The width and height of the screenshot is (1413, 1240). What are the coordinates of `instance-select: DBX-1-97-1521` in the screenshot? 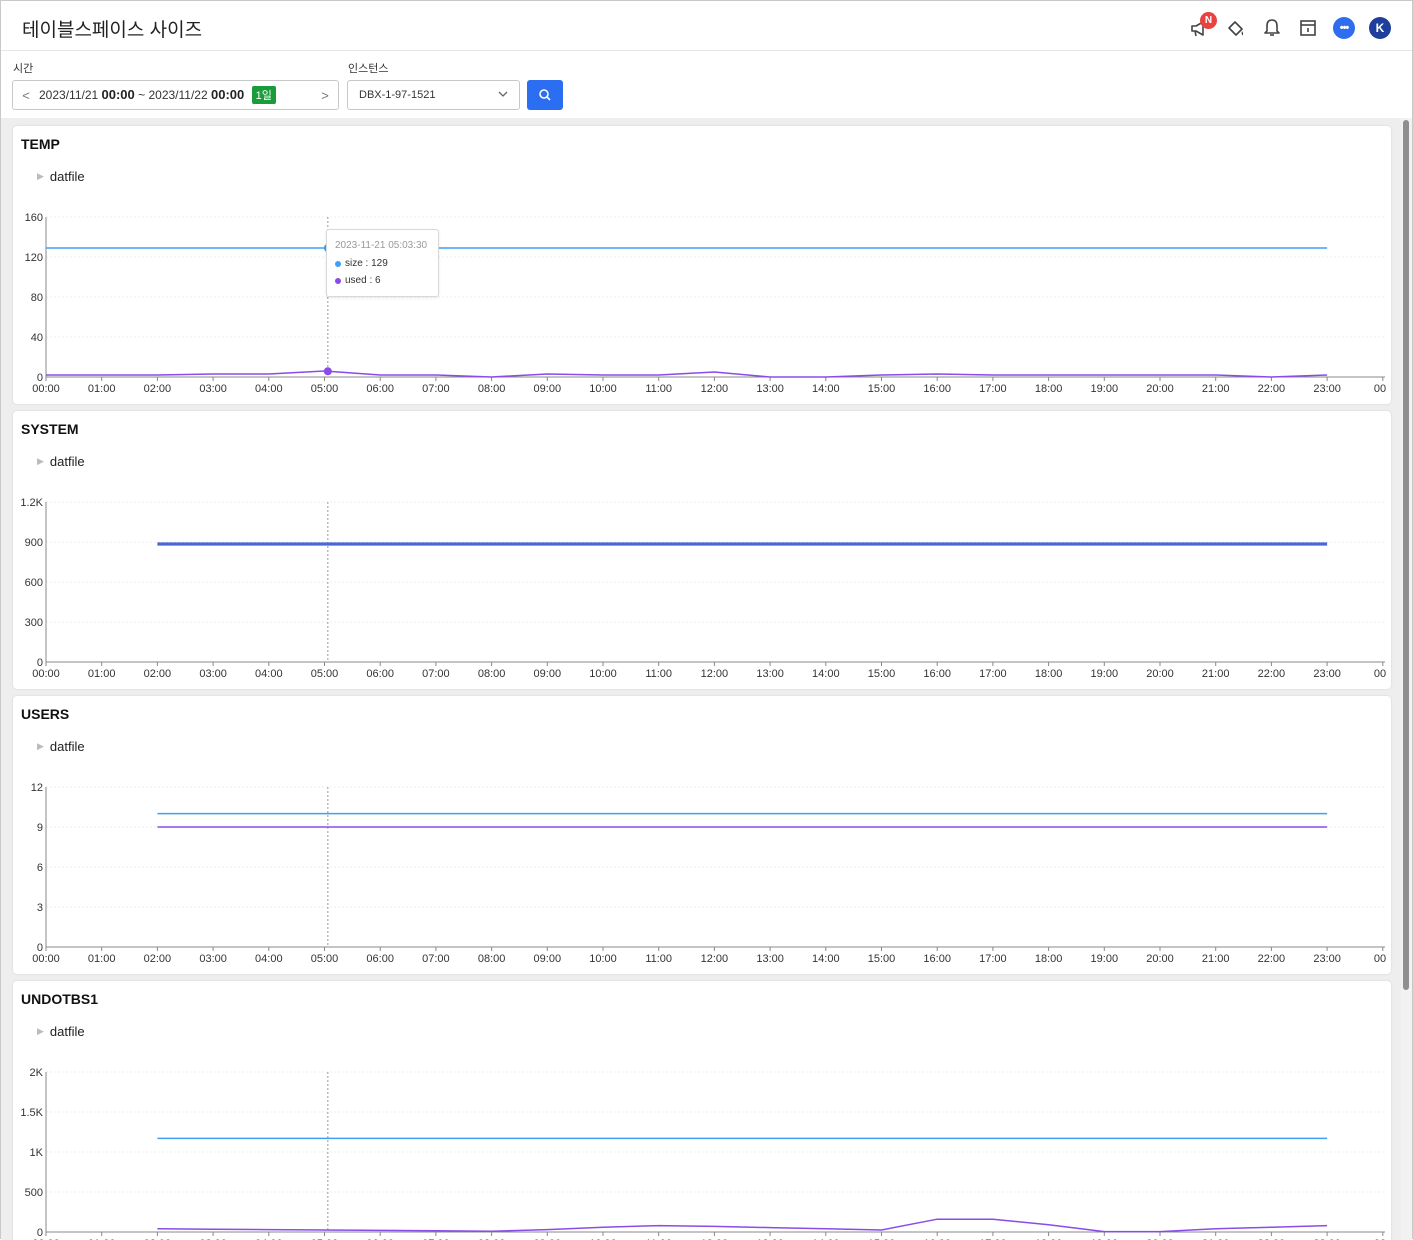 It's located at (433, 95).